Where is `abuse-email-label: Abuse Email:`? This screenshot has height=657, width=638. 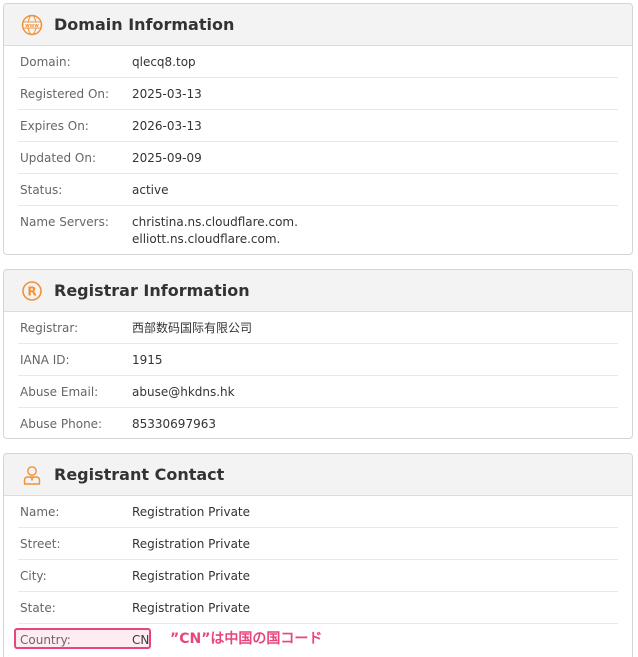
abuse-email-label: Abuse Email: is located at coordinates (59, 392).